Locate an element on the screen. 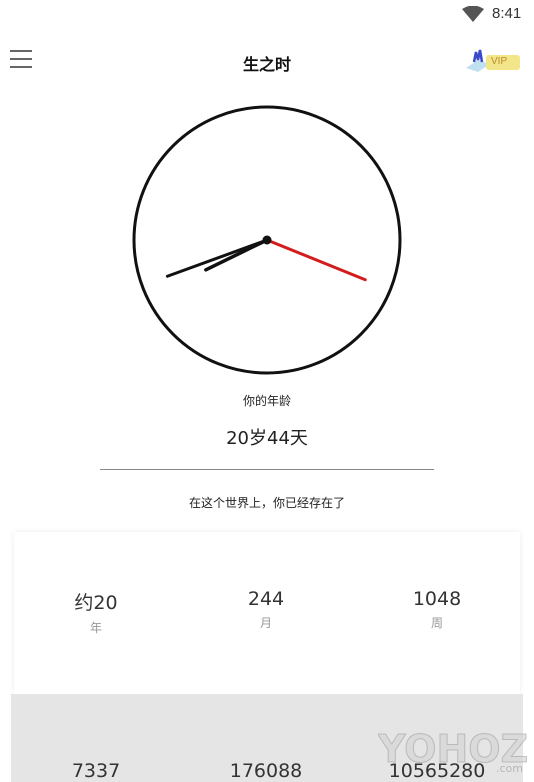  second-hand is located at coordinates (316, 260).